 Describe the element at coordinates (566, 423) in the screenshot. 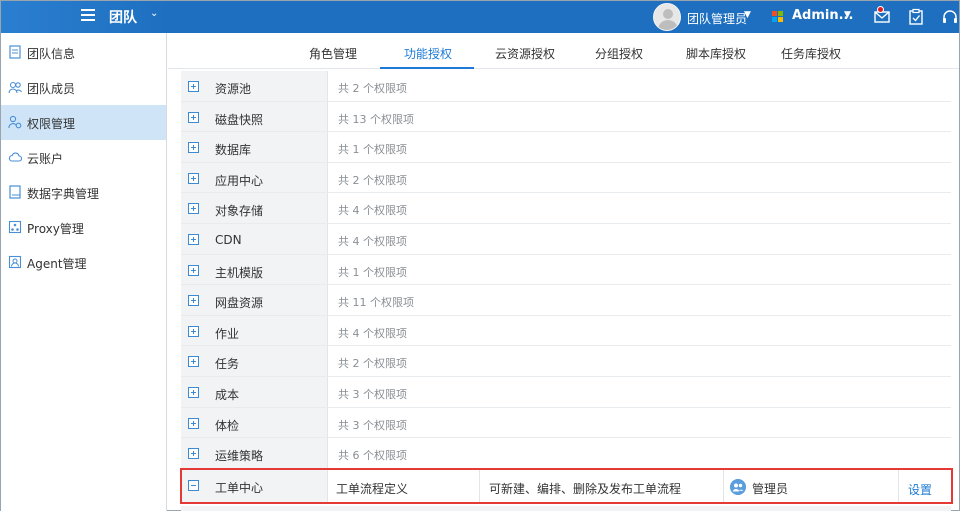

I see `table-row: 体检 共 3 个权限项` at that location.